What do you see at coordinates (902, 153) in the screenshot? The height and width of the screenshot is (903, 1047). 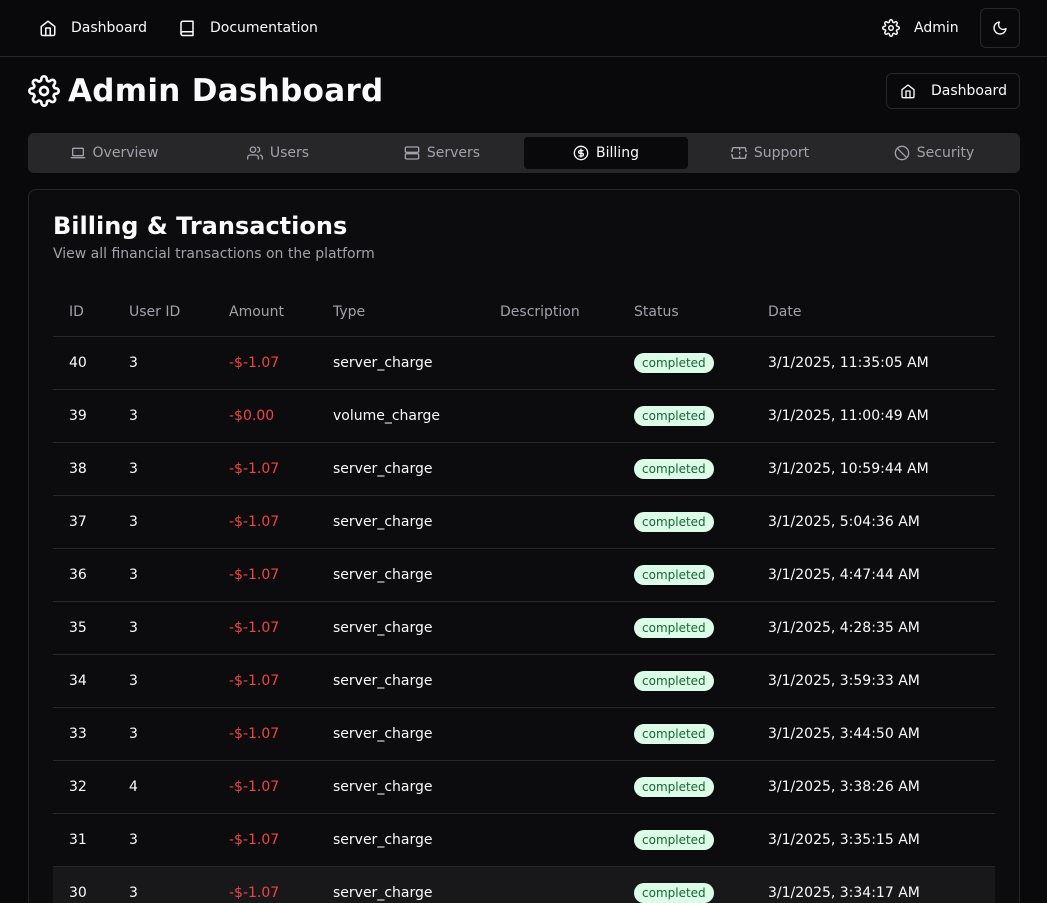 I see `ban-icon` at bounding box center [902, 153].